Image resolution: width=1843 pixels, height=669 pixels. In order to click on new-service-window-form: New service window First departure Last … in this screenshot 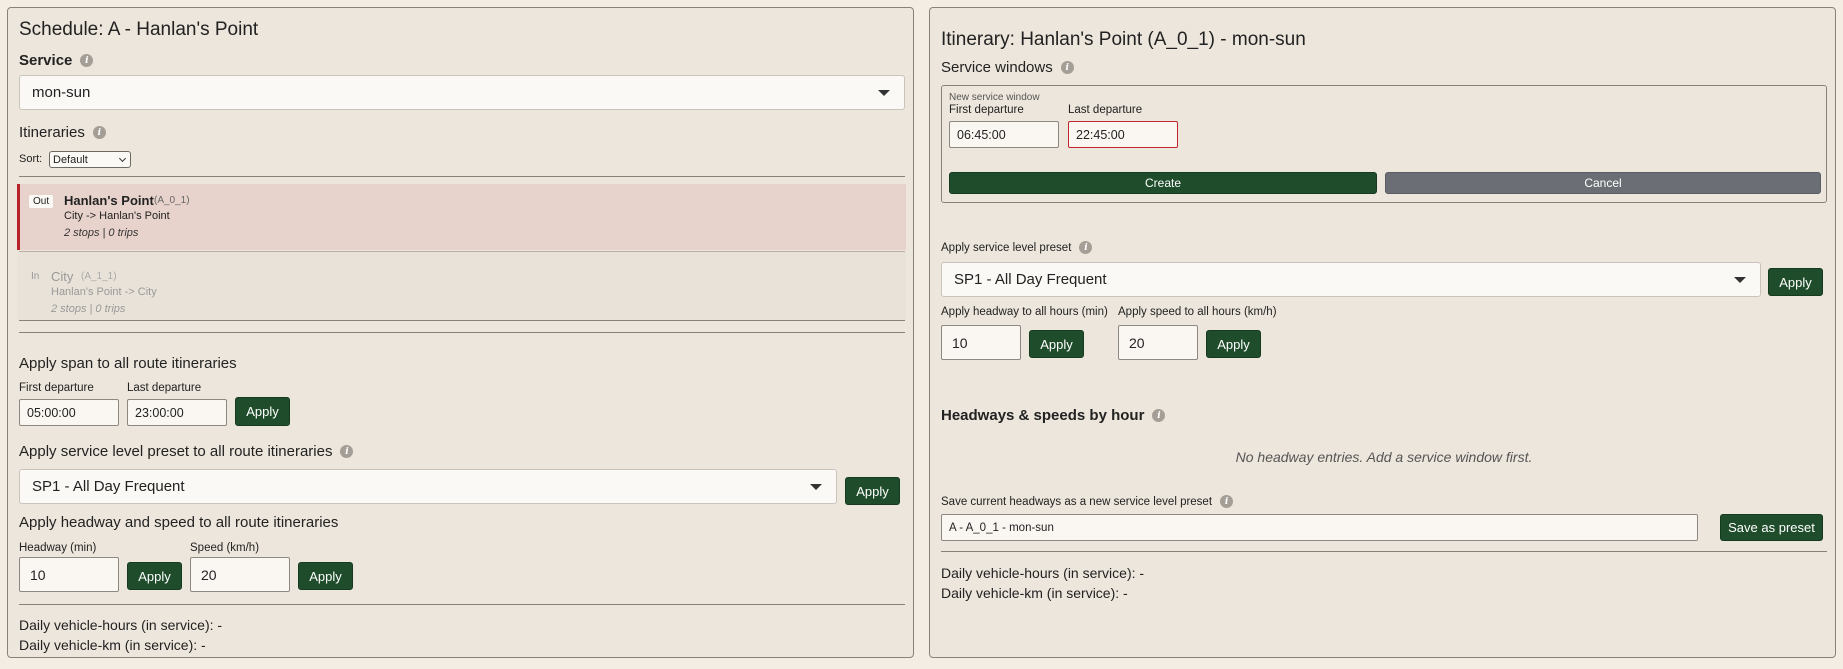, I will do `click(1384, 144)`.